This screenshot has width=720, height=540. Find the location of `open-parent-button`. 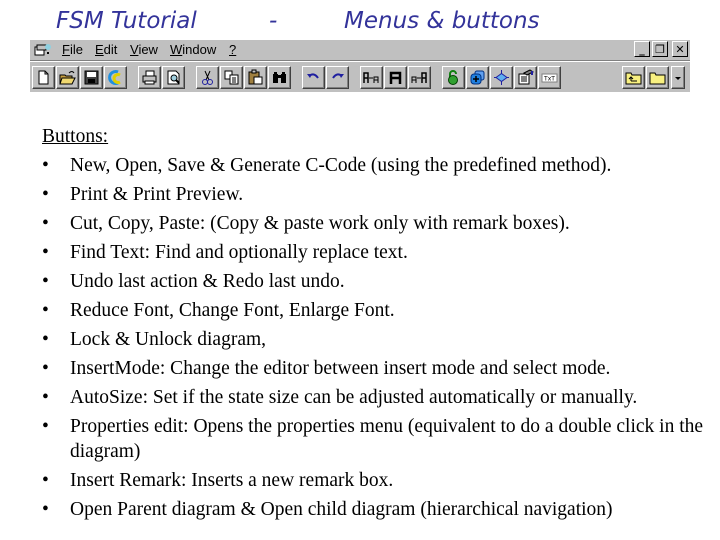

open-parent-button is located at coordinates (633, 77).